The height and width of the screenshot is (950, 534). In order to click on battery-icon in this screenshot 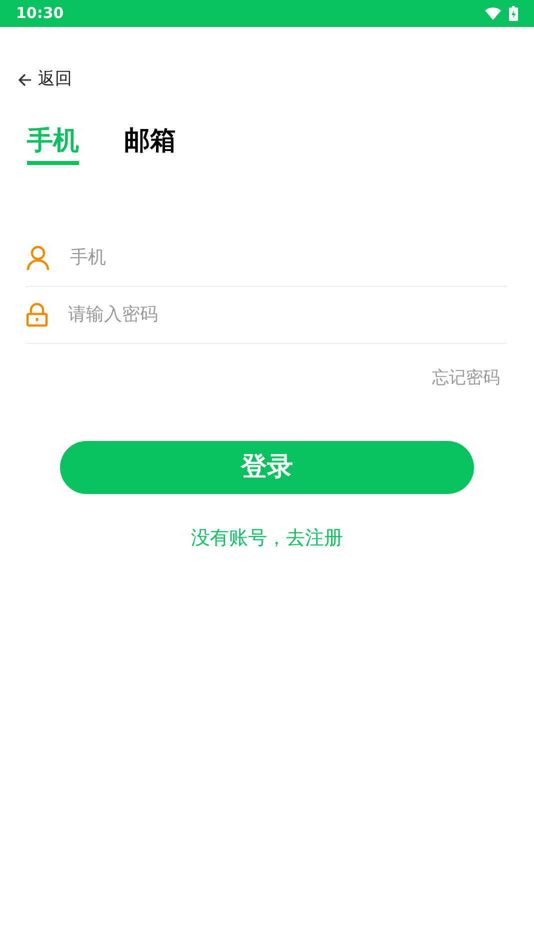, I will do `click(513, 13)`.